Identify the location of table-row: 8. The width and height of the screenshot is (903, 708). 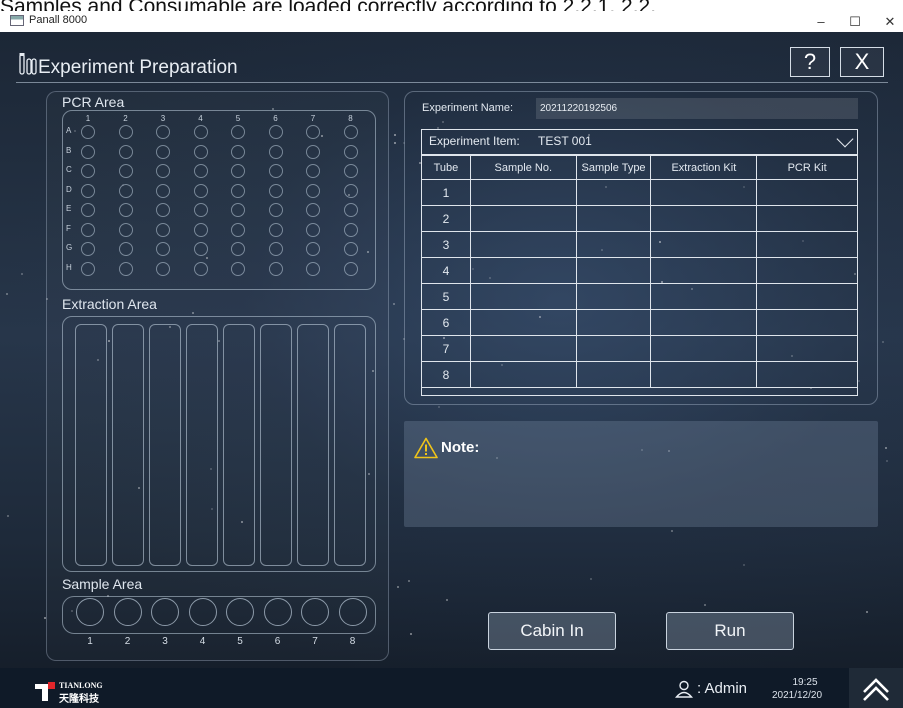
(639, 374).